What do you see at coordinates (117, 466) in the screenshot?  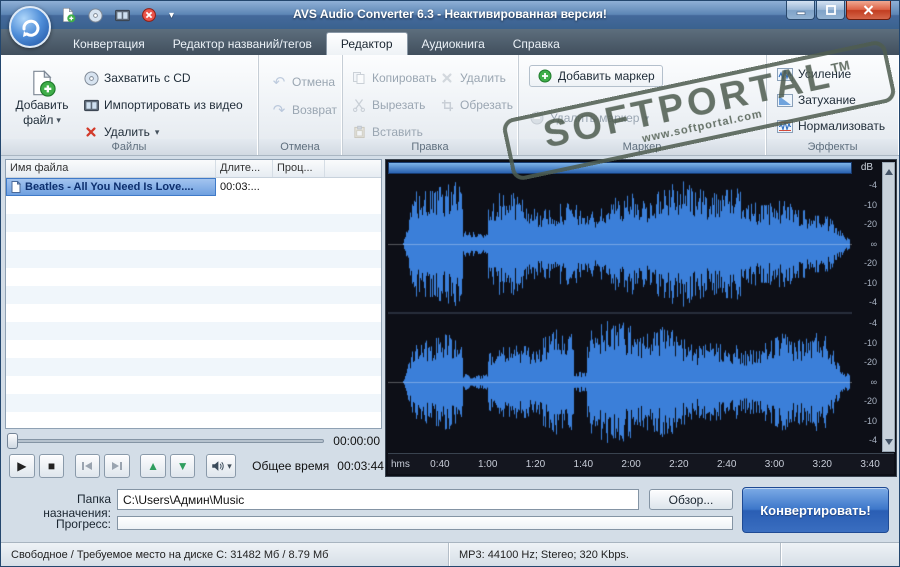 I see `next-button` at bounding box center [117, 466].